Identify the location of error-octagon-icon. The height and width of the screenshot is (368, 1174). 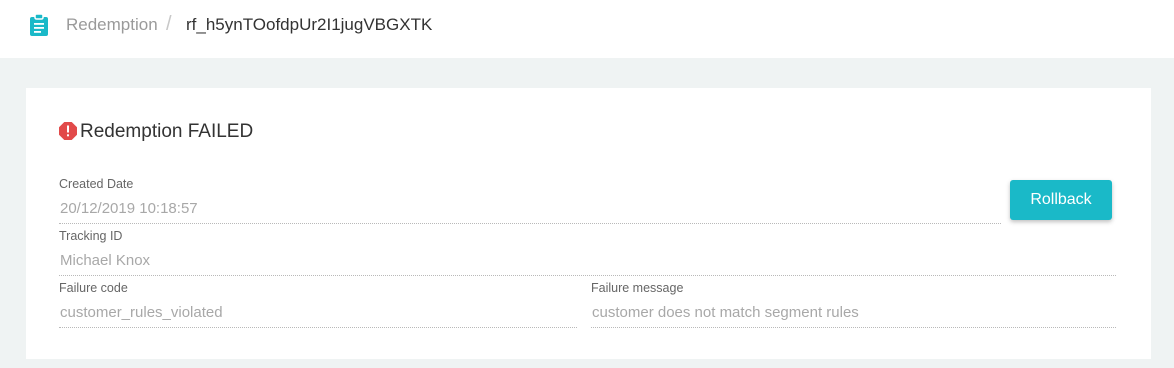
(68, 131).